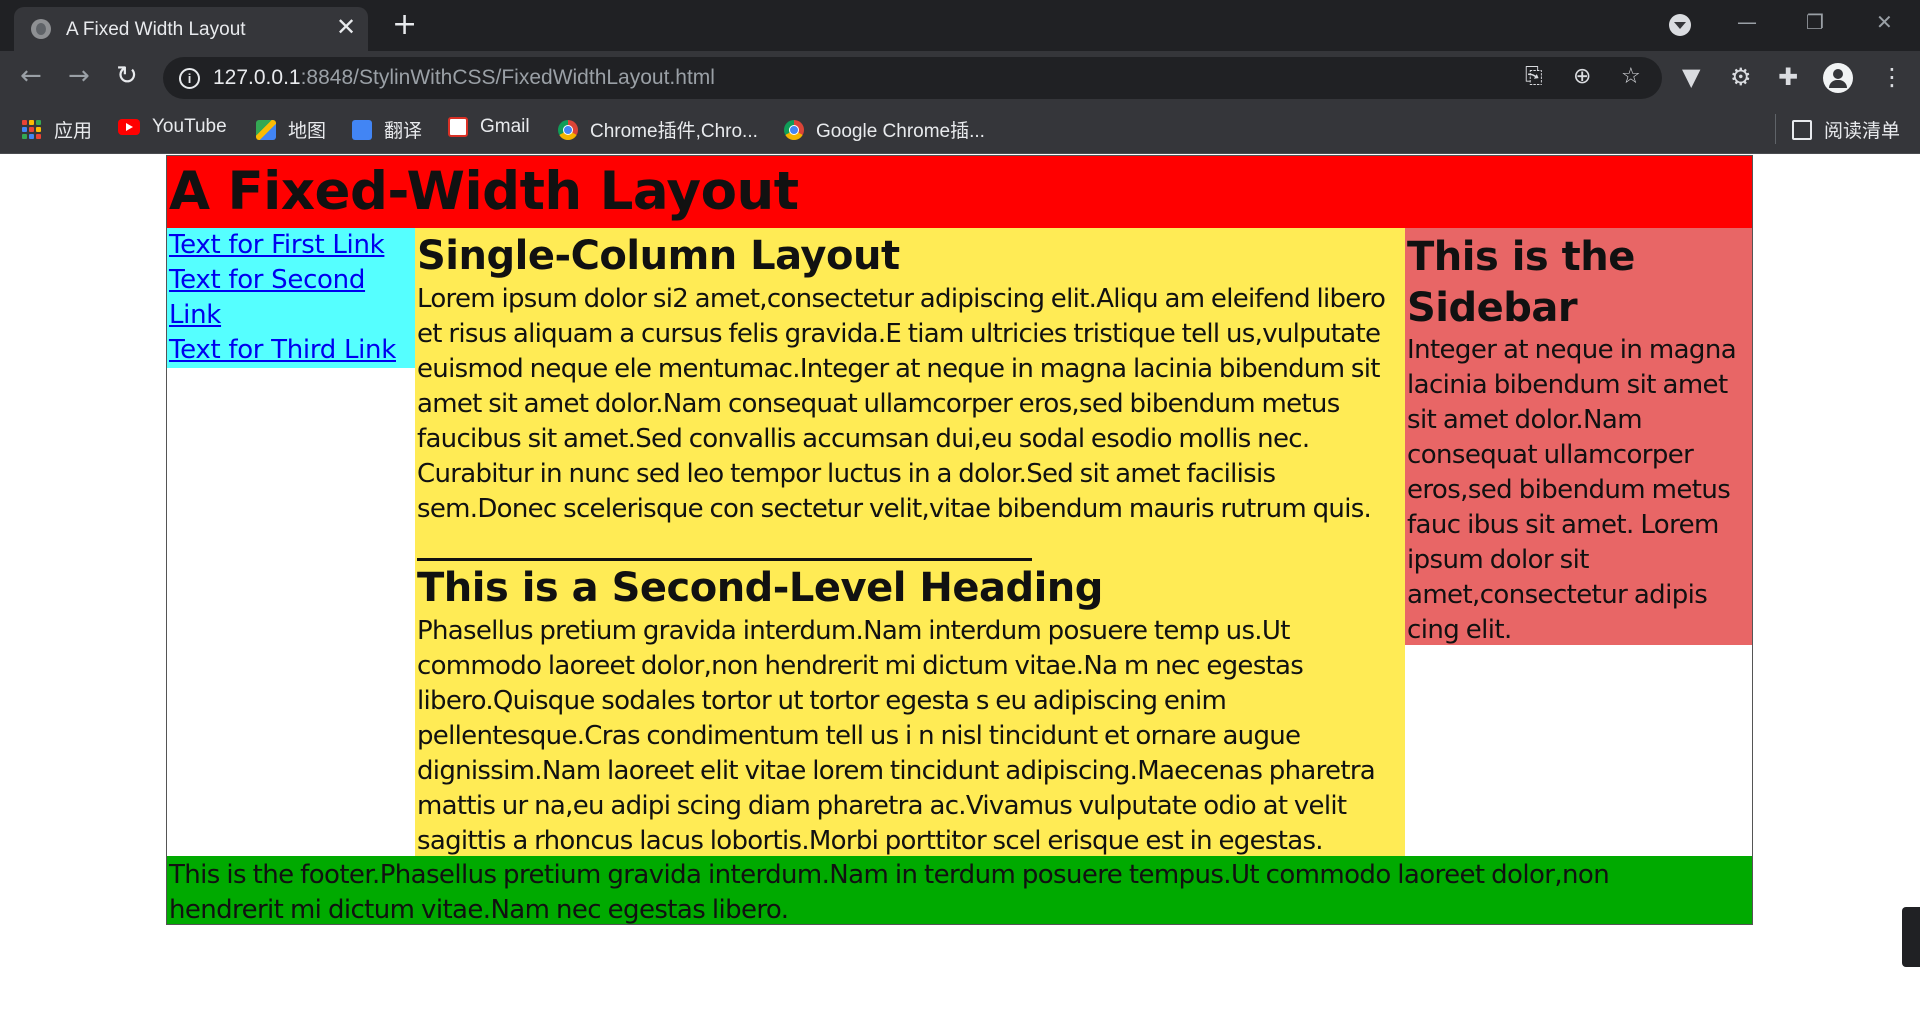 The width and height of the screenshot is (1920, 1020). I want to click on zoom-icon: ⊕, so click(1582, 77).